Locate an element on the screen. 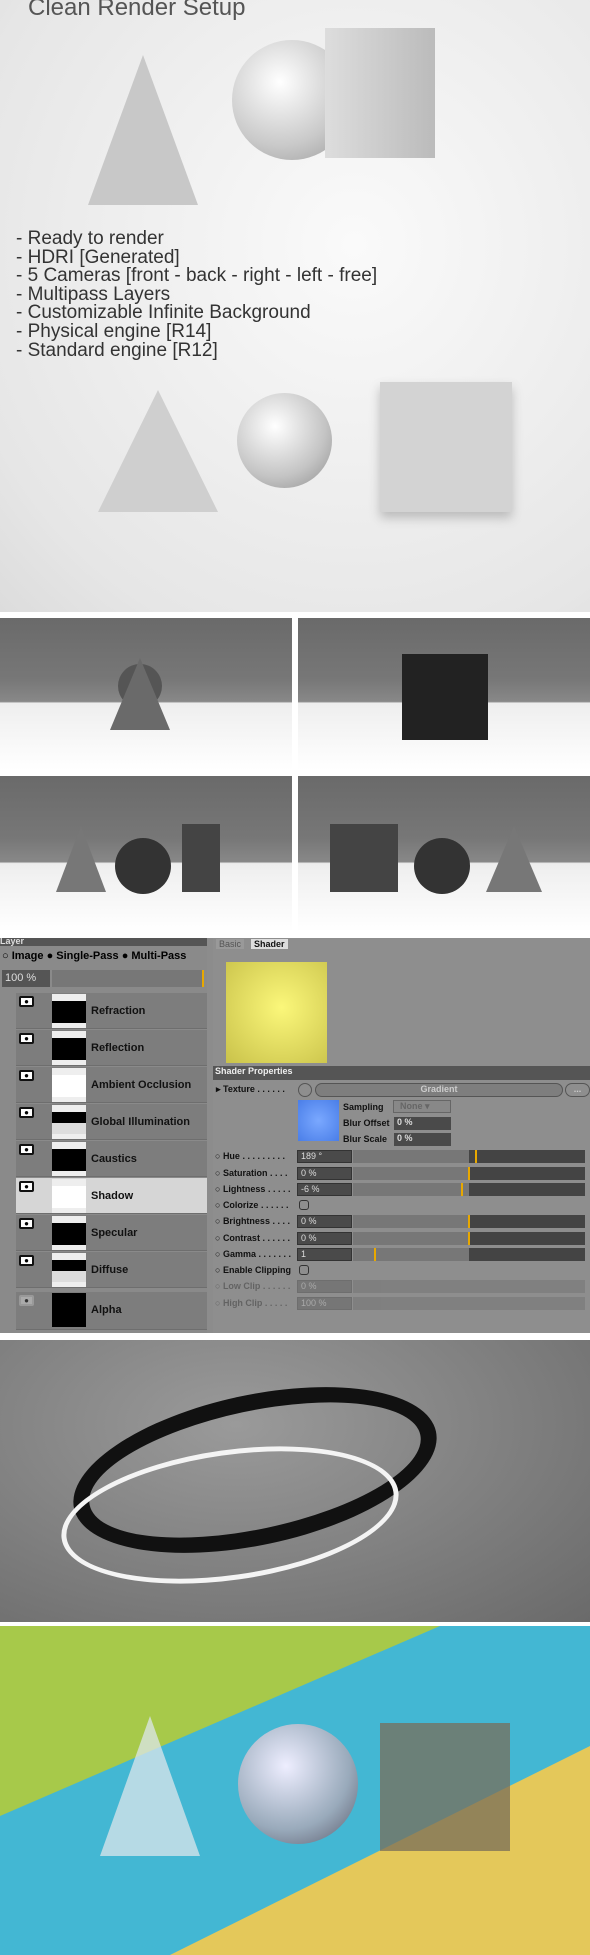  label: ○ Contrast . . . . . . is located at coordinates (252, 1238).